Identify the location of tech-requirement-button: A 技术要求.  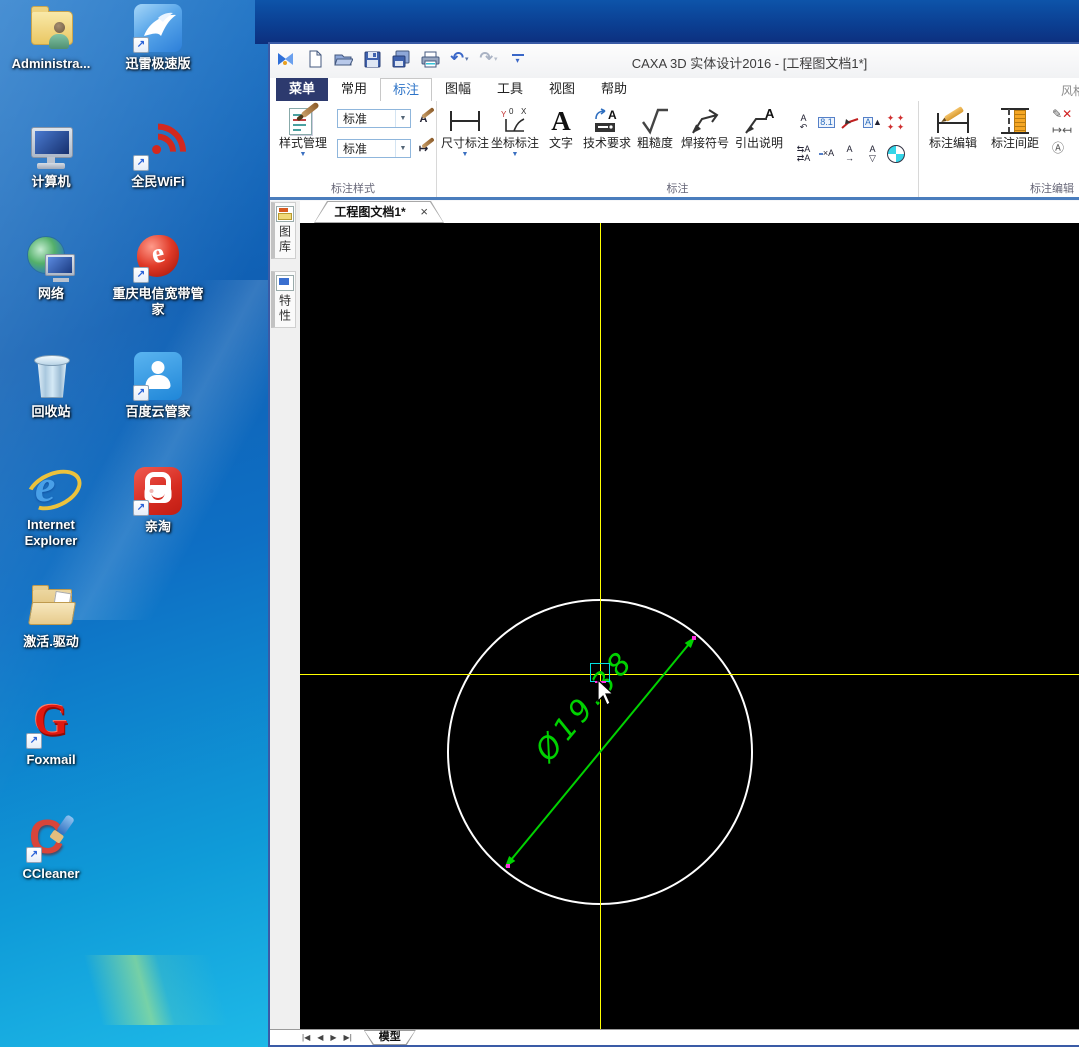
(607, 126).